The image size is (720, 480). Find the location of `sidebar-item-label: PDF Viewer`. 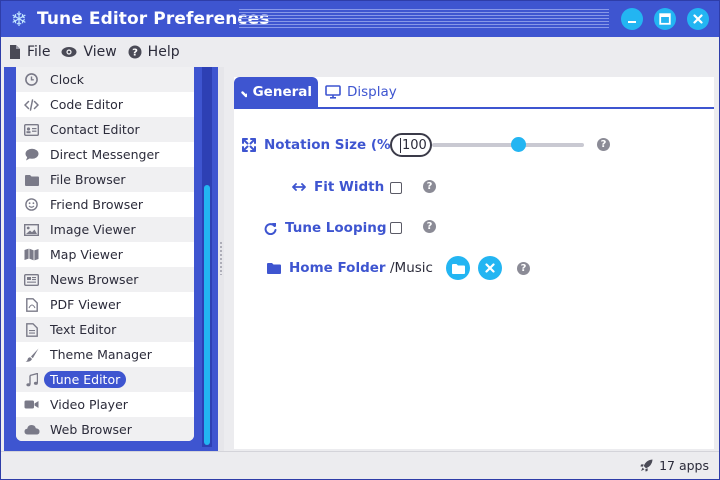

sidebar-item-label: PDF Viewer is located at coordinates (85, 304).